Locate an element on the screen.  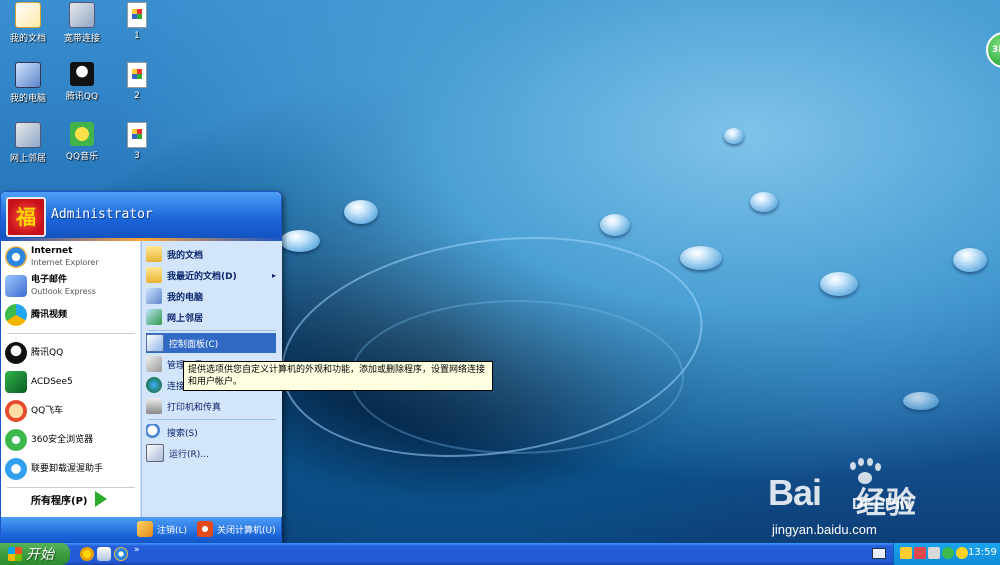
outlook-express-icon is located at coordinates (16, 286).